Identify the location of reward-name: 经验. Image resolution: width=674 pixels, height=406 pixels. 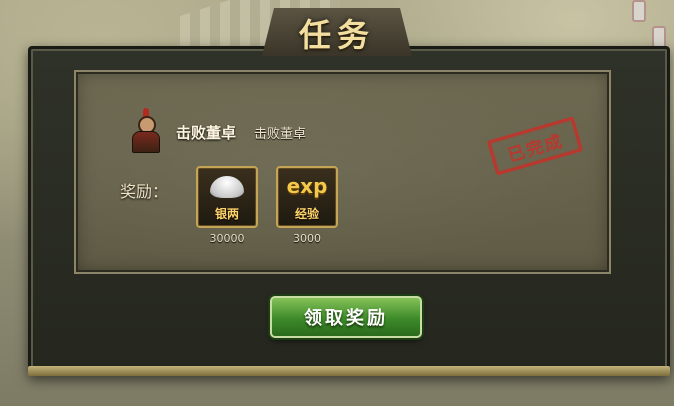
(306, 214).